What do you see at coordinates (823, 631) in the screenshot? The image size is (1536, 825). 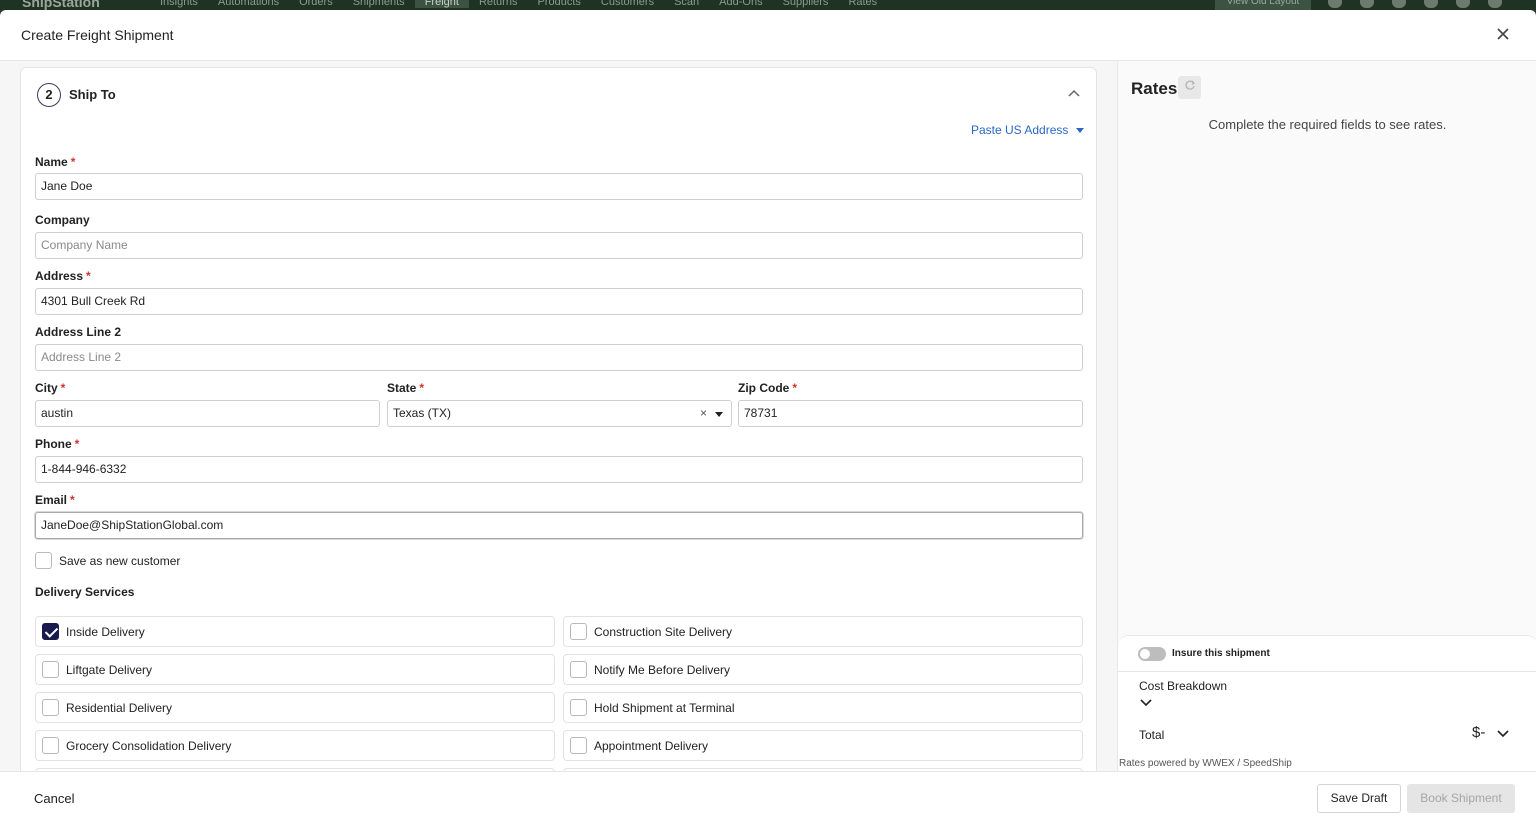 I see `service-construction-site-delivery: Construction Site Delivery` at bounding box center [823, 631].